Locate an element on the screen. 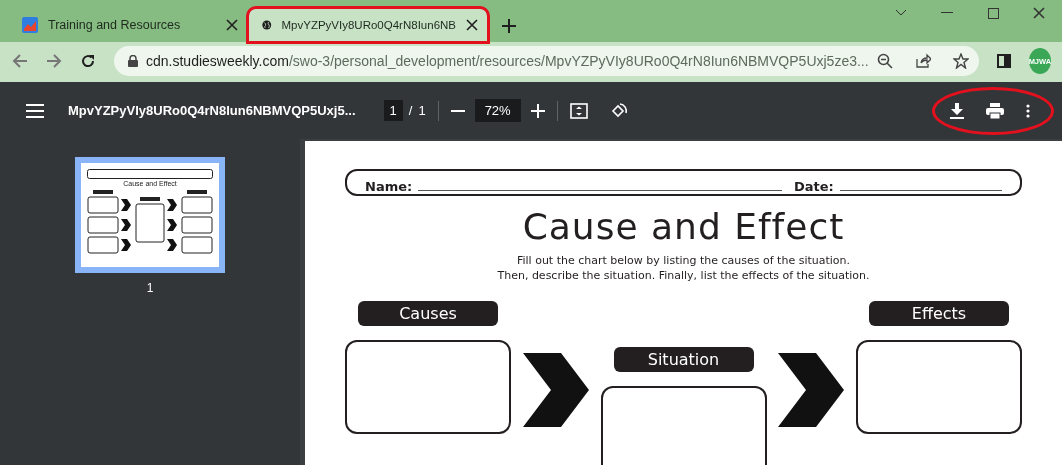 The height and width of the screenshot is (465, 1062). share-icon is located at coordinates (922, 61).